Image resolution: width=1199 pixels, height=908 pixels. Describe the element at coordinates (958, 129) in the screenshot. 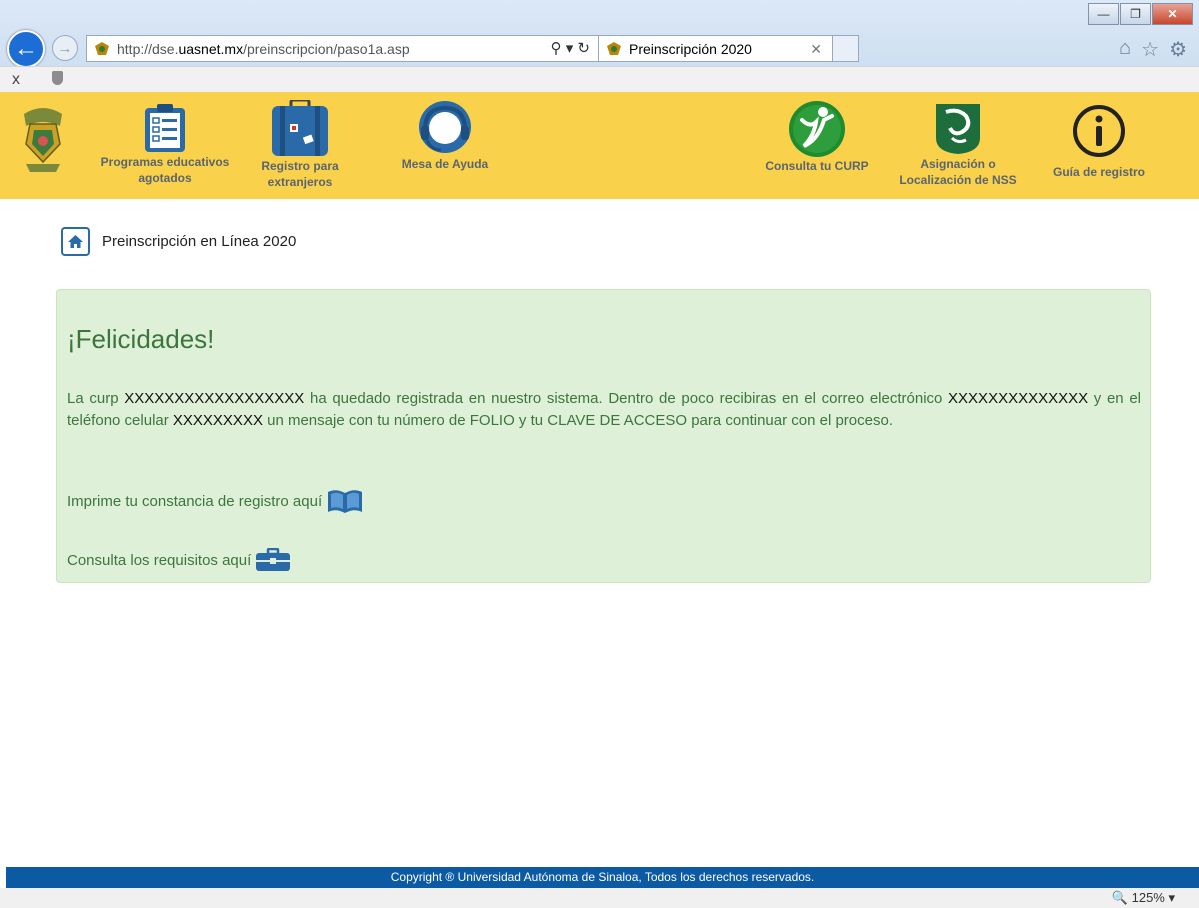

I see `imss-logo-icon` at that location.